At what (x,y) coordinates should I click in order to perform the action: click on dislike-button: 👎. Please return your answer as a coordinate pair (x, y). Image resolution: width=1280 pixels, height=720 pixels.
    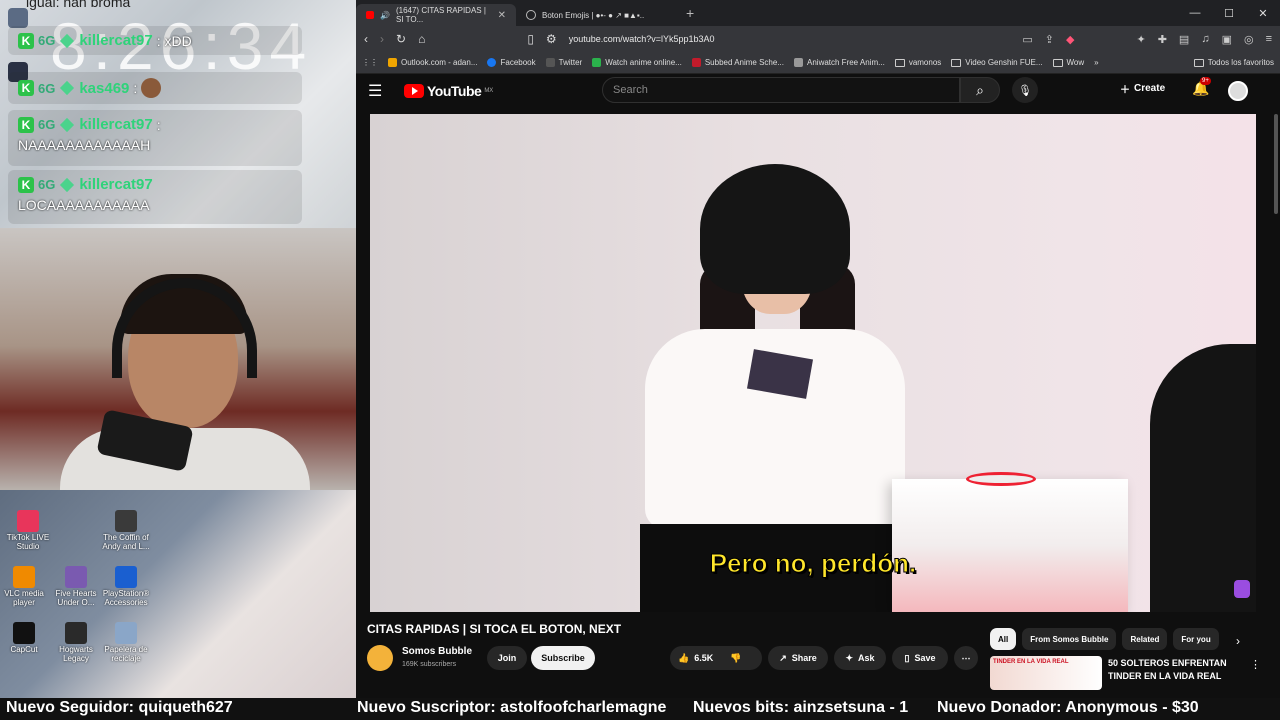
    Looking at the image, I should click on (735, 658).